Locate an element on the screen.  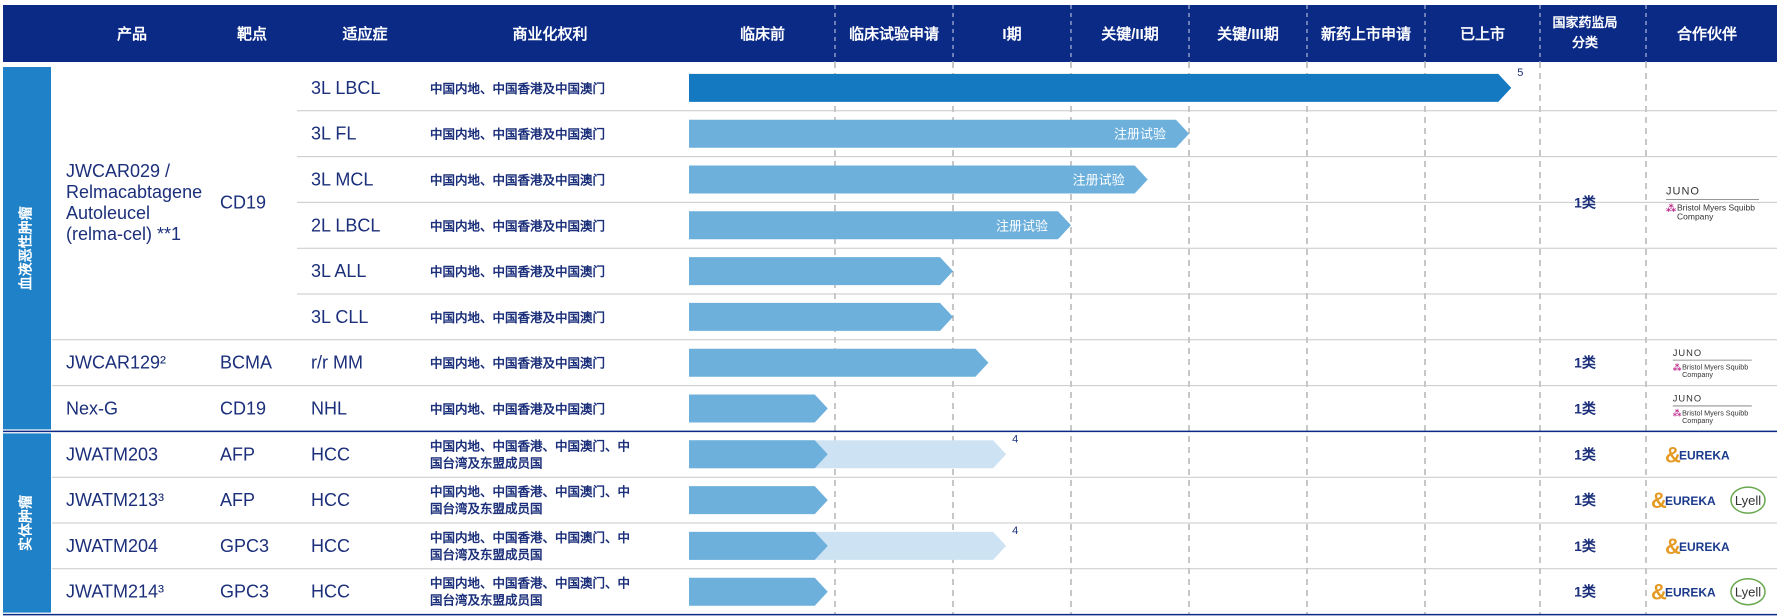
product-name: Nex-G is located at coordinates (92, 409).